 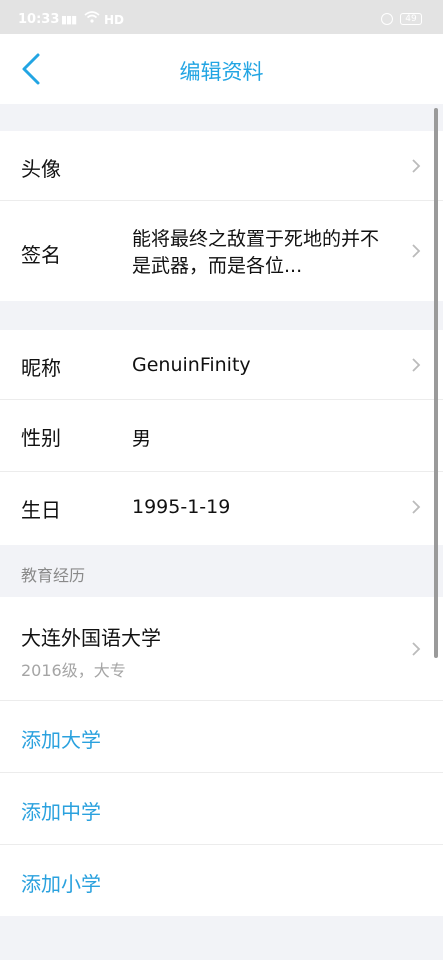 I want to click on education-header-label: 教育经历, so click(x=53, y=575).